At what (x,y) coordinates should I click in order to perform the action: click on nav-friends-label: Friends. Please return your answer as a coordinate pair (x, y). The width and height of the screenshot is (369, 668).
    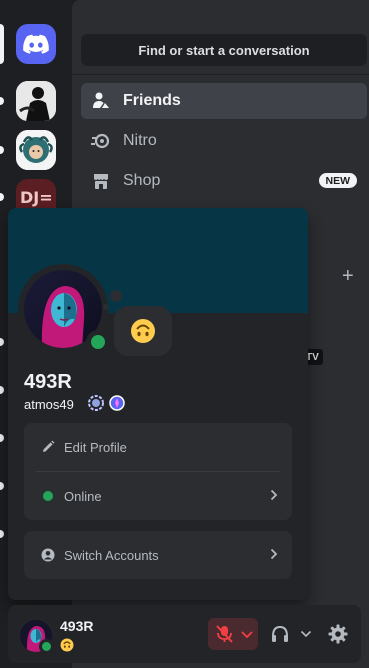
    Looking at the image, I should click on (152, 100).